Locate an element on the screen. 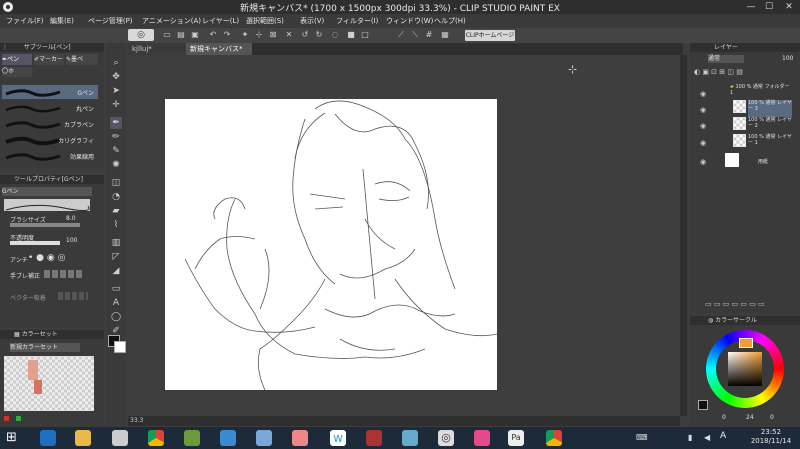  opacity-slider is located at coordinates (35, 243).